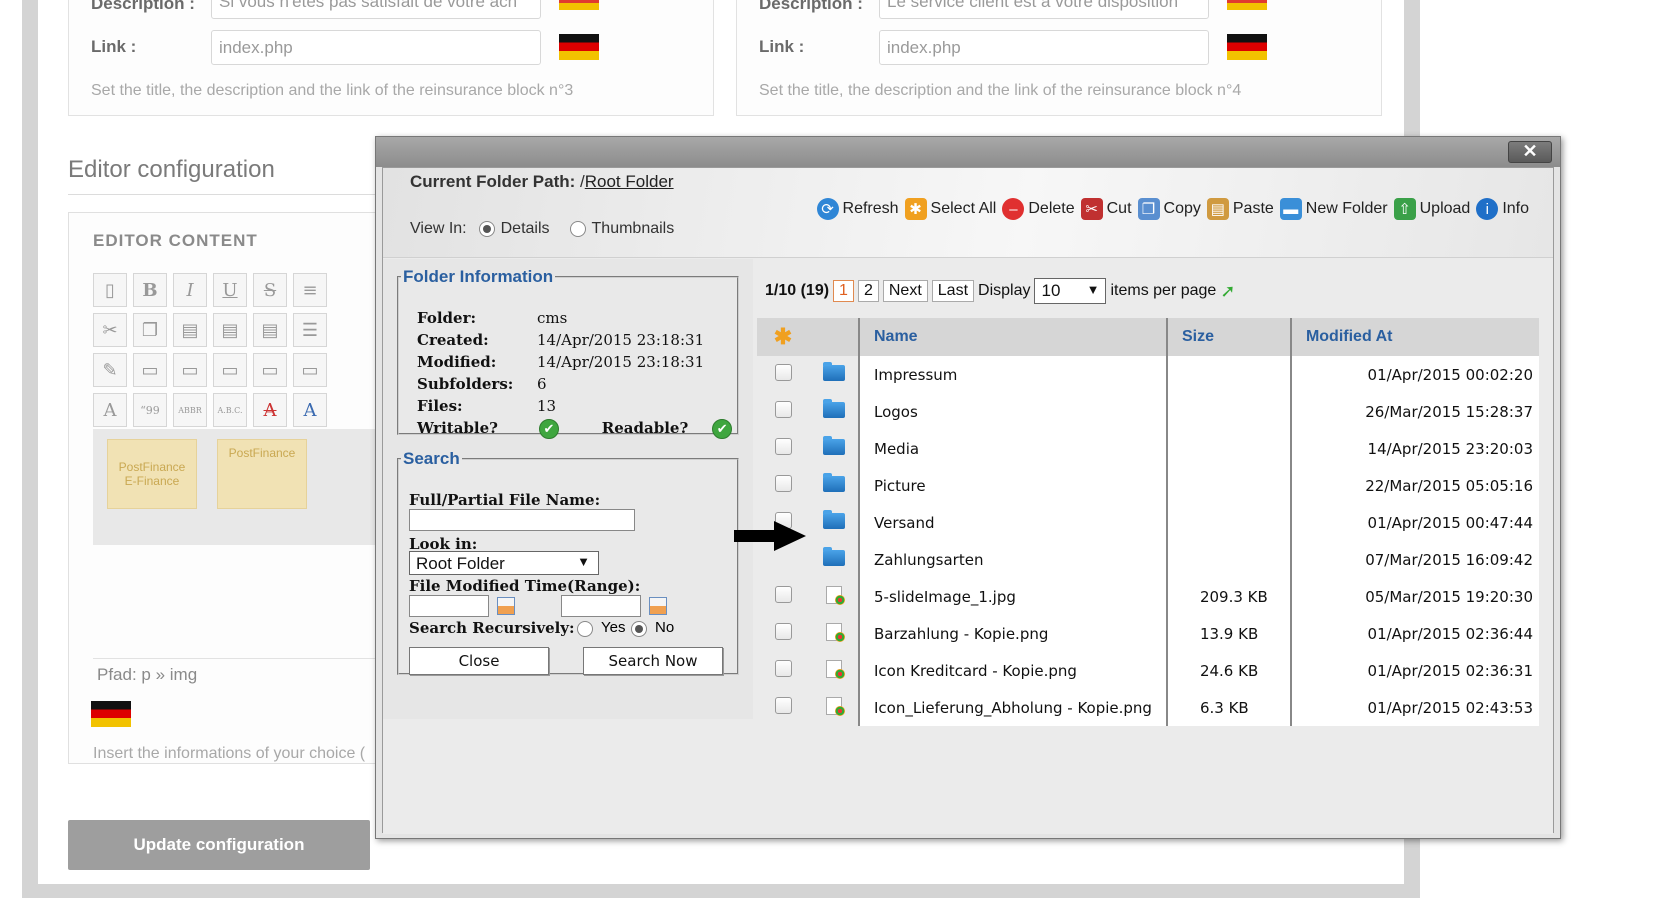 This screenshot has height=898, width=1680. Describe the element at coordinates (857, 209) in the screenshot. I see `refresh-tool: ⟳ Refresh` at that location.